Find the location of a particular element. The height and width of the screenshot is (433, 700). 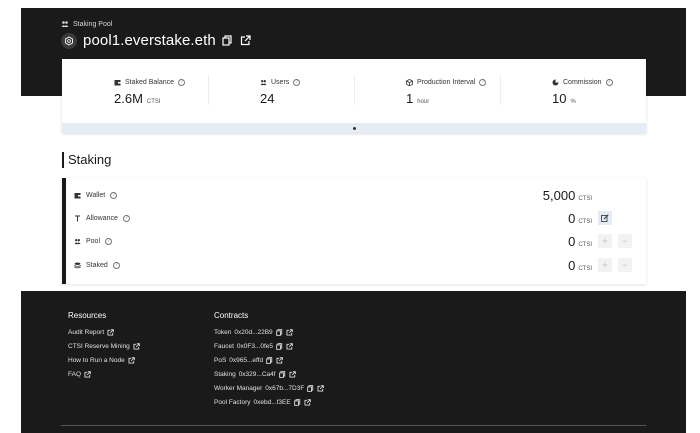

row-label: Wallet is located at coordinates (96, 195).